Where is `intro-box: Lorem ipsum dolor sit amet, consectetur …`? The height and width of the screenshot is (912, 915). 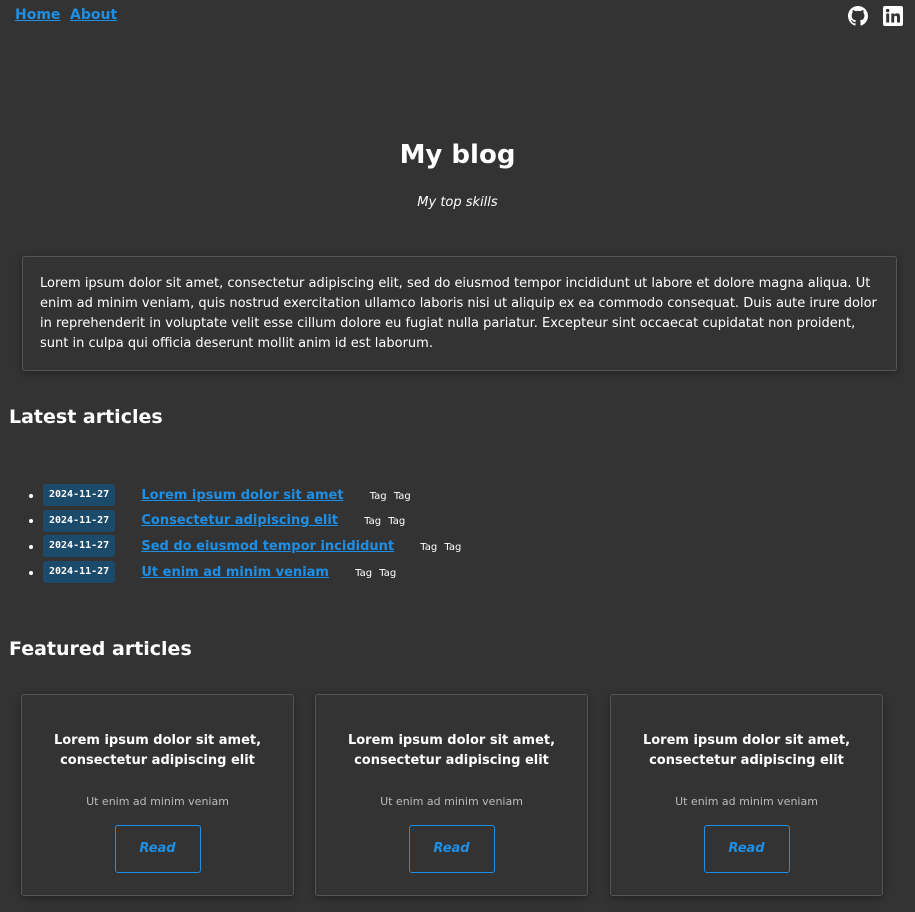
intro-box: Lorem ipsum dolor sit amet, consectetur … is located at coordinates (459, 313).